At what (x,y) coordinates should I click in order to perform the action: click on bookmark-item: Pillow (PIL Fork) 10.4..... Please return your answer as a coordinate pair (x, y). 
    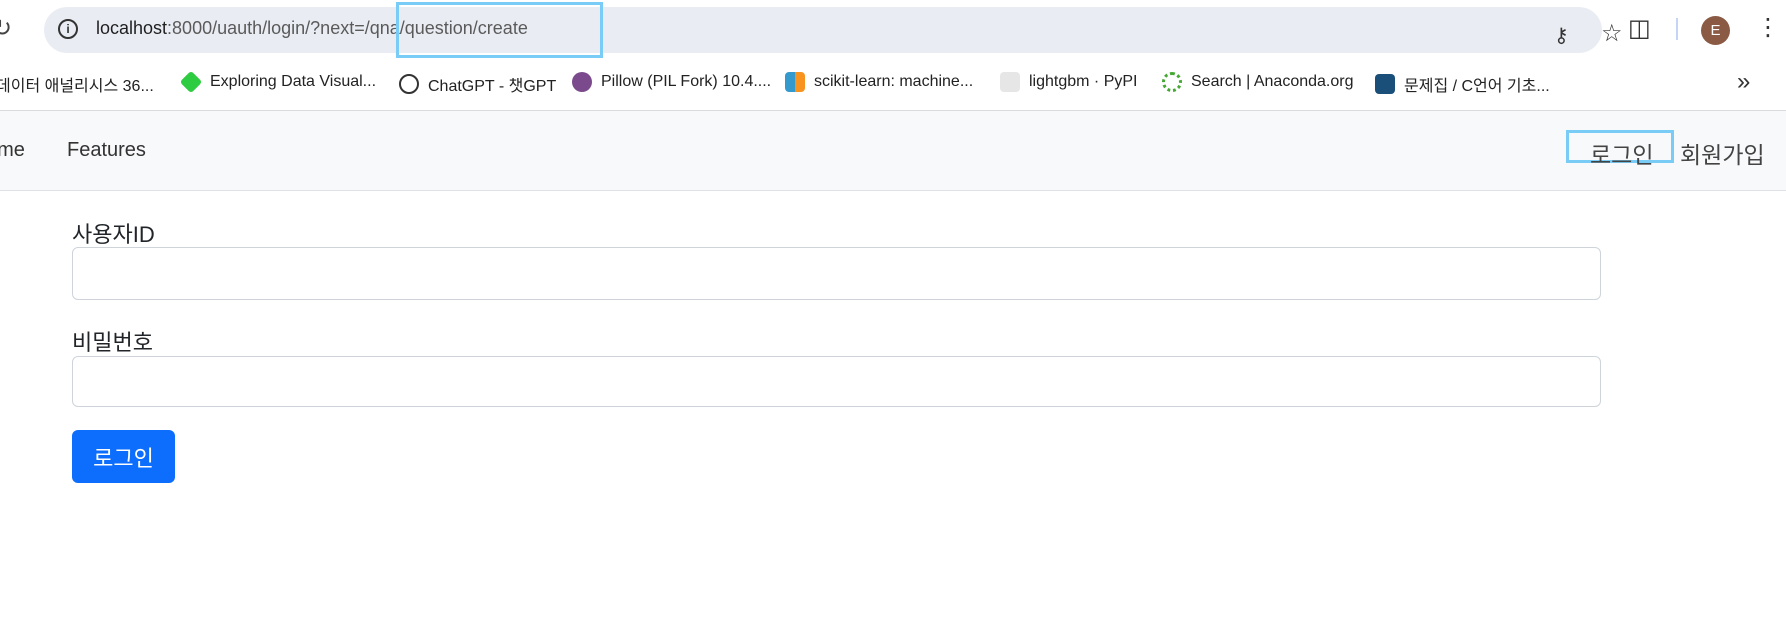
    Looking at the image, I should click on (671, 82).